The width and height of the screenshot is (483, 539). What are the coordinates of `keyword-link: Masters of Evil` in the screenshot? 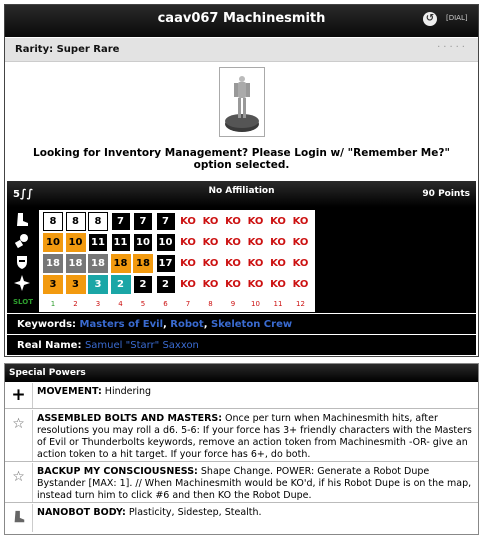 It's located at (122, 324).